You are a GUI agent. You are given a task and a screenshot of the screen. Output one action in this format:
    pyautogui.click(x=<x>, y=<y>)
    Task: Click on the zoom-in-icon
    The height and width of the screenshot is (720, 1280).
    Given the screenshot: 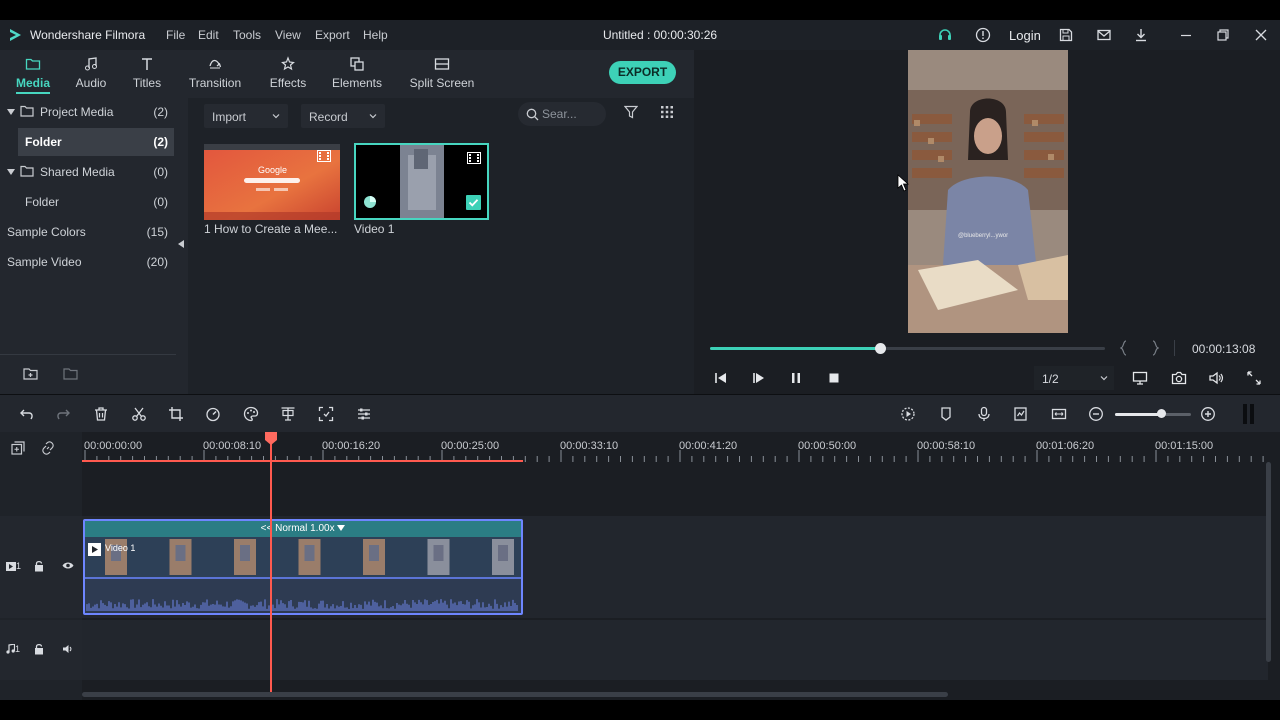 What is the action you would take?
    pyautogui.click(x=1208, y=414)
    